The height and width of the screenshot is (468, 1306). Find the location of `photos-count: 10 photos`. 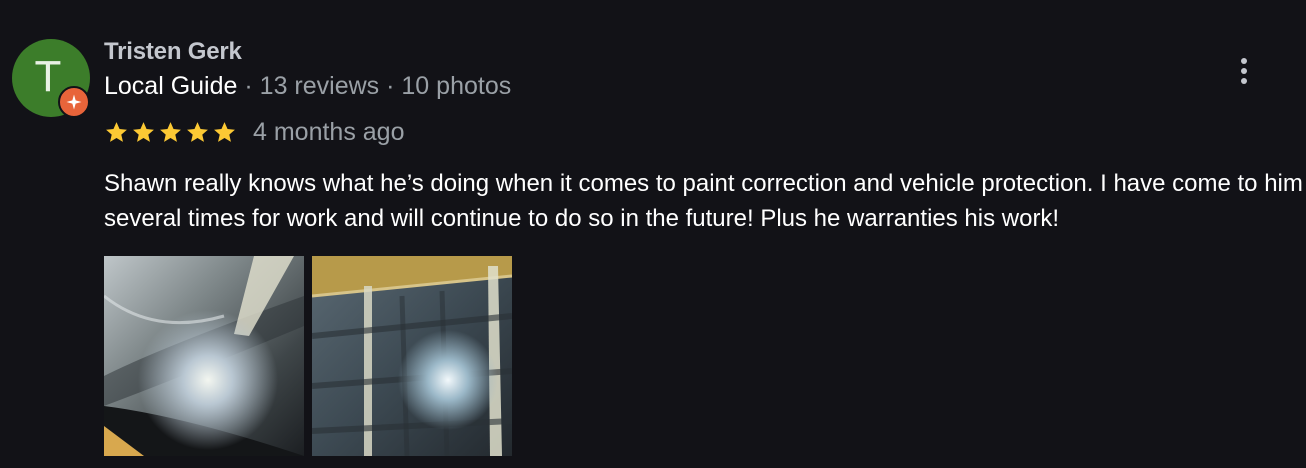

photos-count: 10 photos is located at coordinates (456, 86).